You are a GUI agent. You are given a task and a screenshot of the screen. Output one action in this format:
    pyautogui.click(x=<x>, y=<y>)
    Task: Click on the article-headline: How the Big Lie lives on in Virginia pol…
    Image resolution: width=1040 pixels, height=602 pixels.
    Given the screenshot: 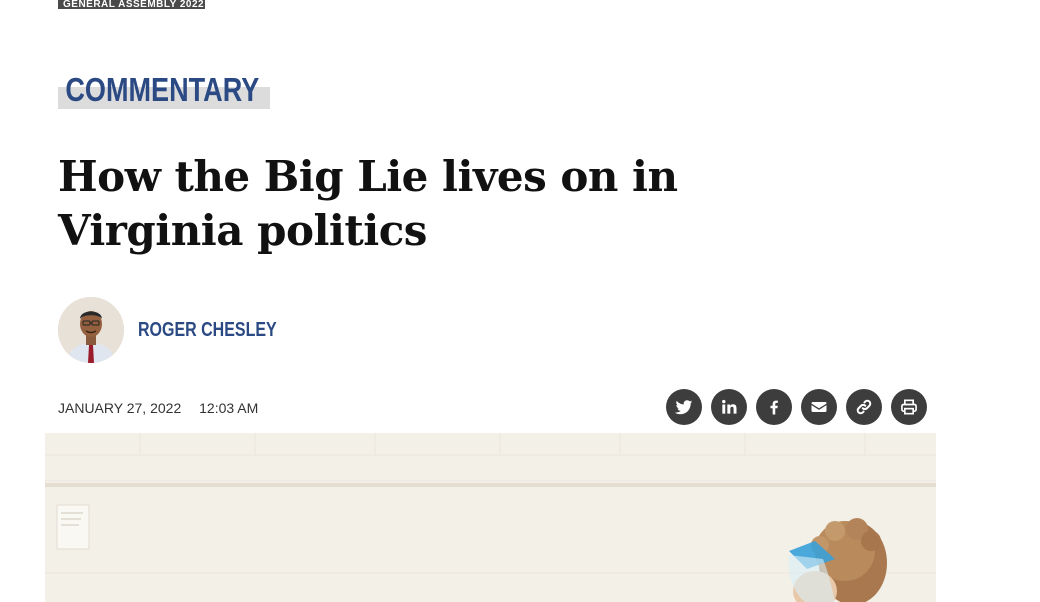 What is the action you would take?
    pyautogui.click(x=368, y=203)
    